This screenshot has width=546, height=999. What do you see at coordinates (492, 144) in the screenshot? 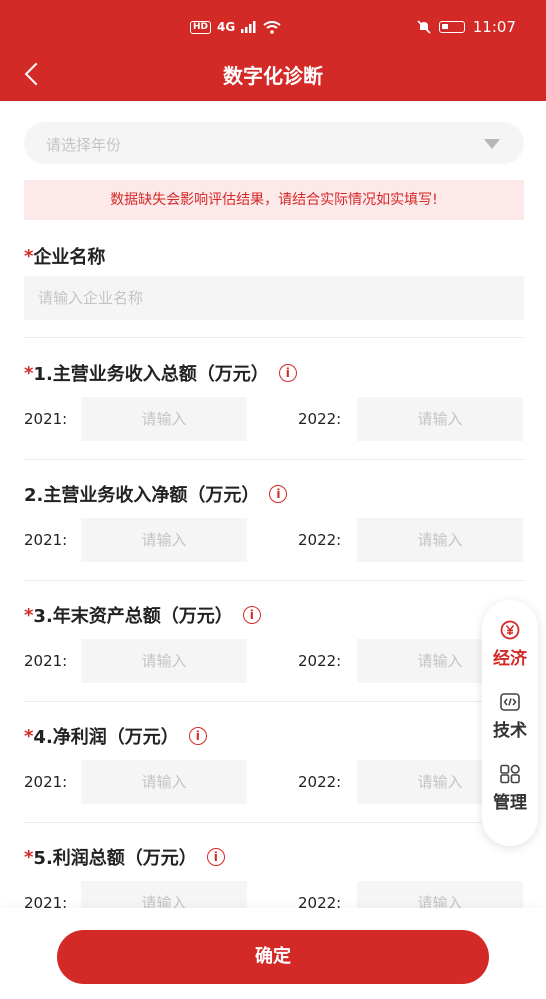
I see `caret-down-icon` at bounding box center [492, 144].